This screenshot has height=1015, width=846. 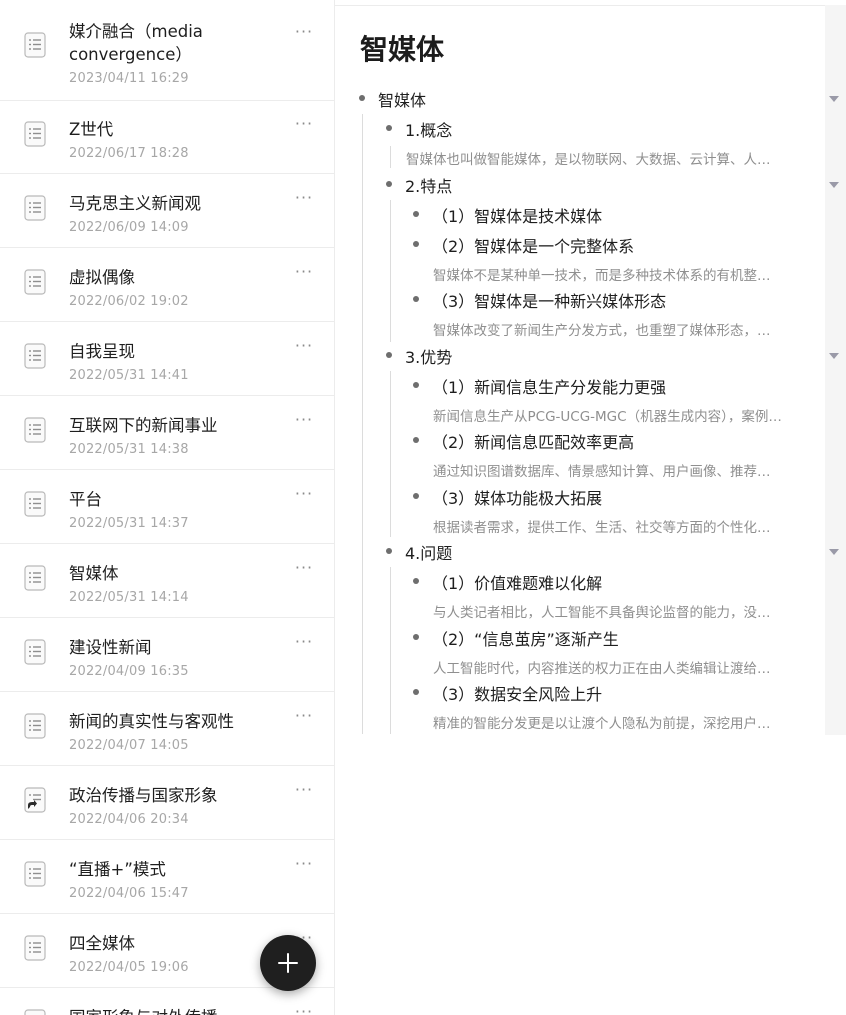 I want to click on document-list-item: 国家形象与对外传播 ···, so click(x=167, y=1001).